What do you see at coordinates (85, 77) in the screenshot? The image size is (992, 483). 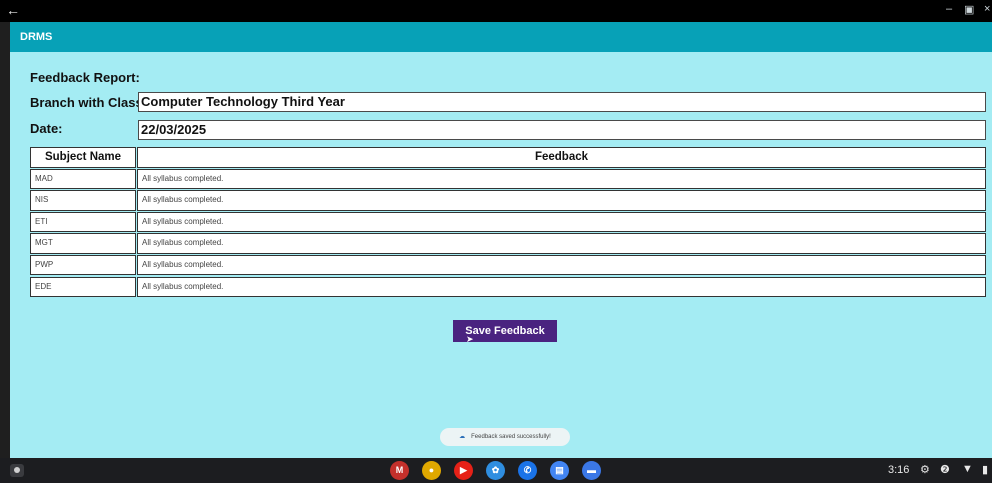 I see `form-heading: Feedback Report:` at bounding box center [85, 77].